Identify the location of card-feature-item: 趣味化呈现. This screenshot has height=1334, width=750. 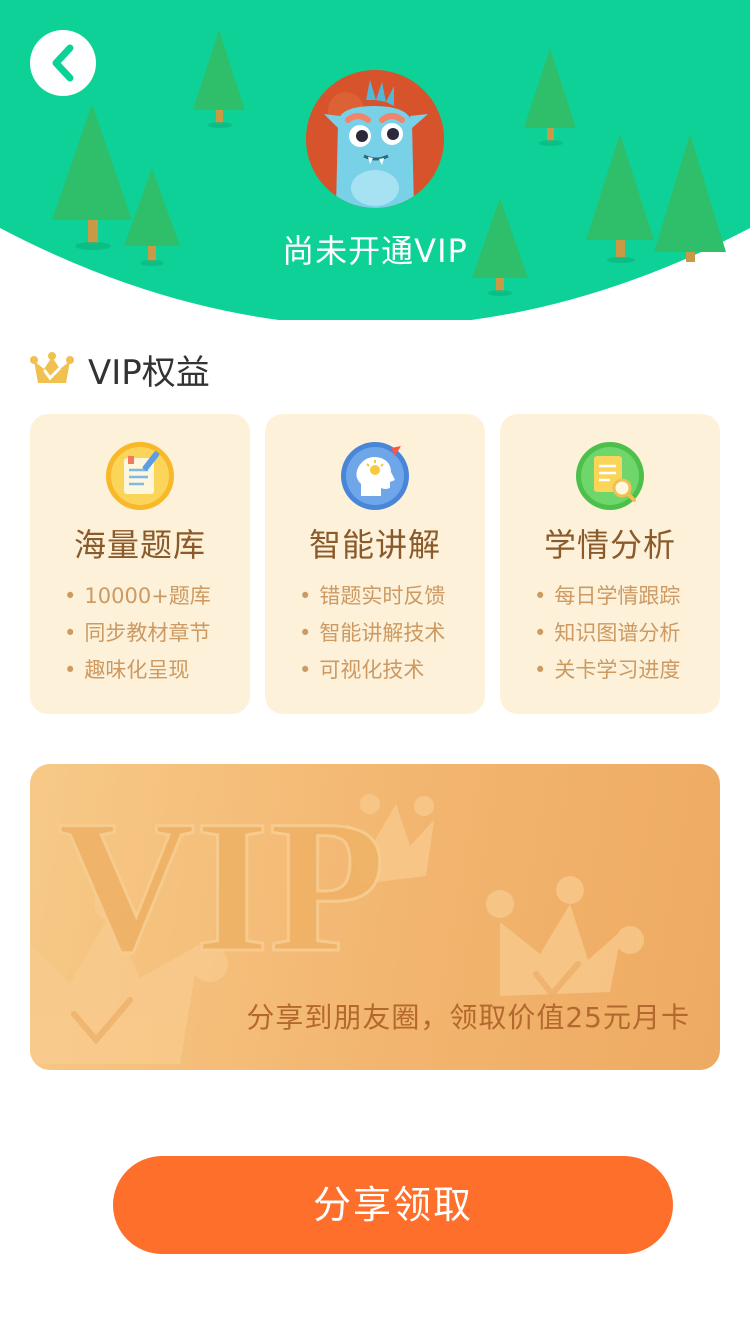
(137, 670).